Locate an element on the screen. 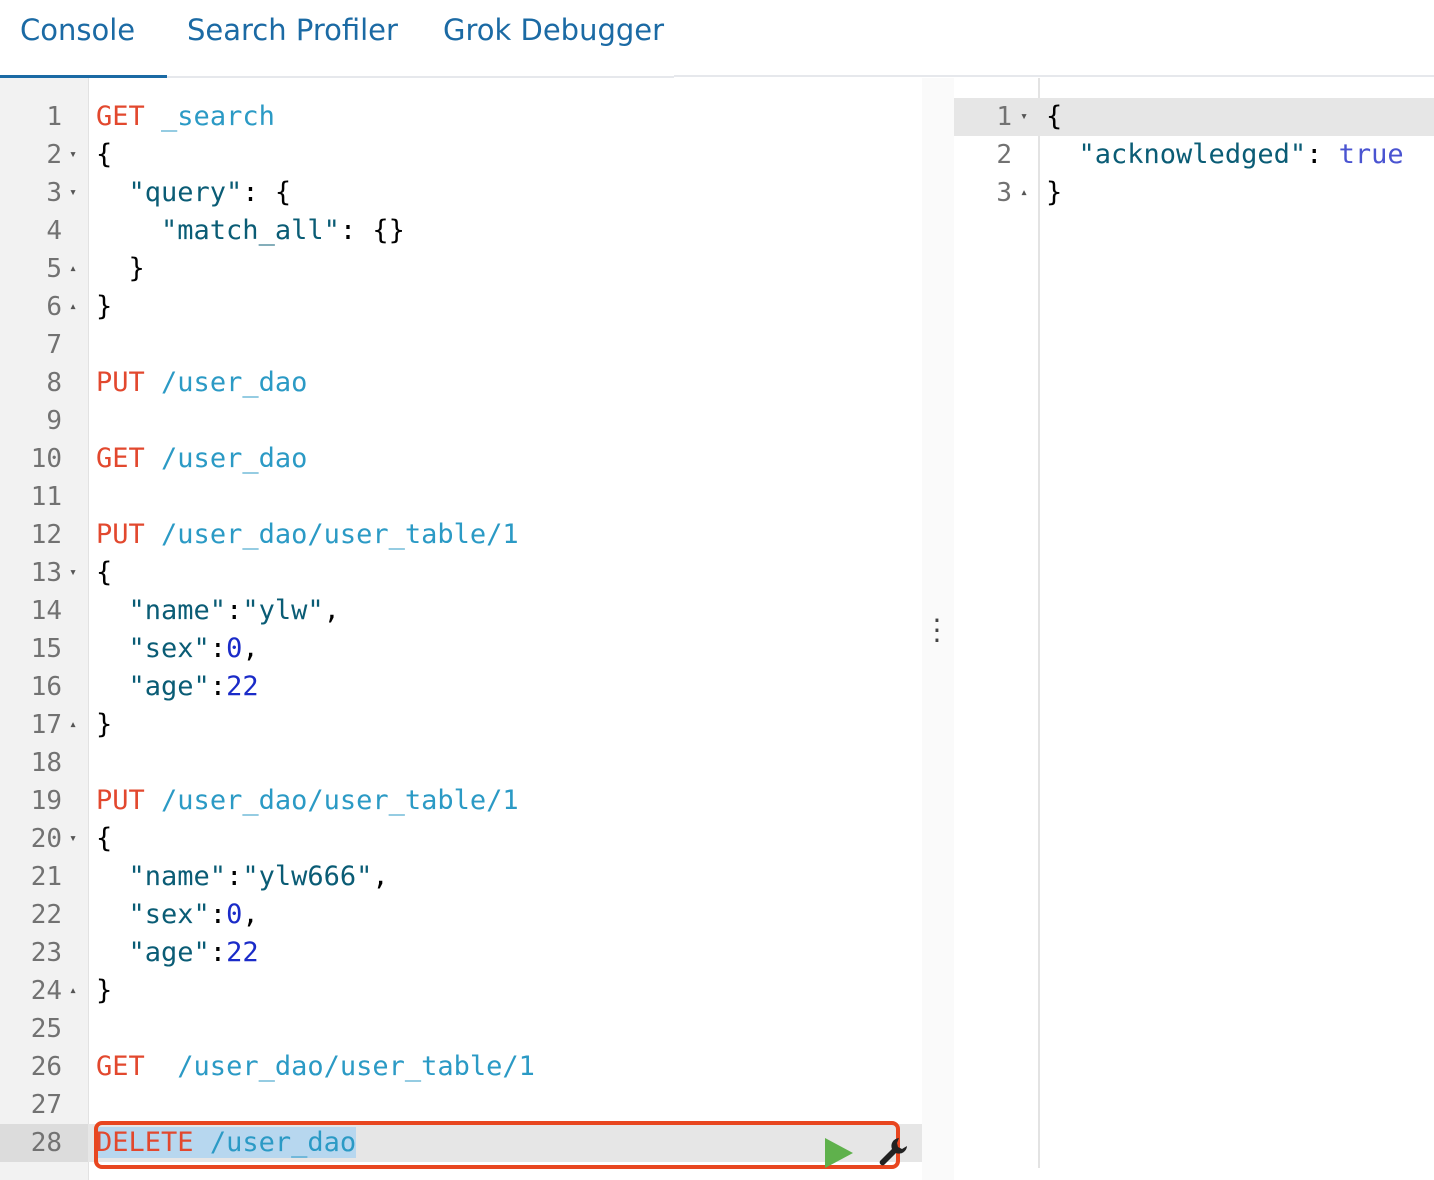 The height and width of the screenshot is (1180, 1434). line-number: 2 is located at coordinates (1004, 155).